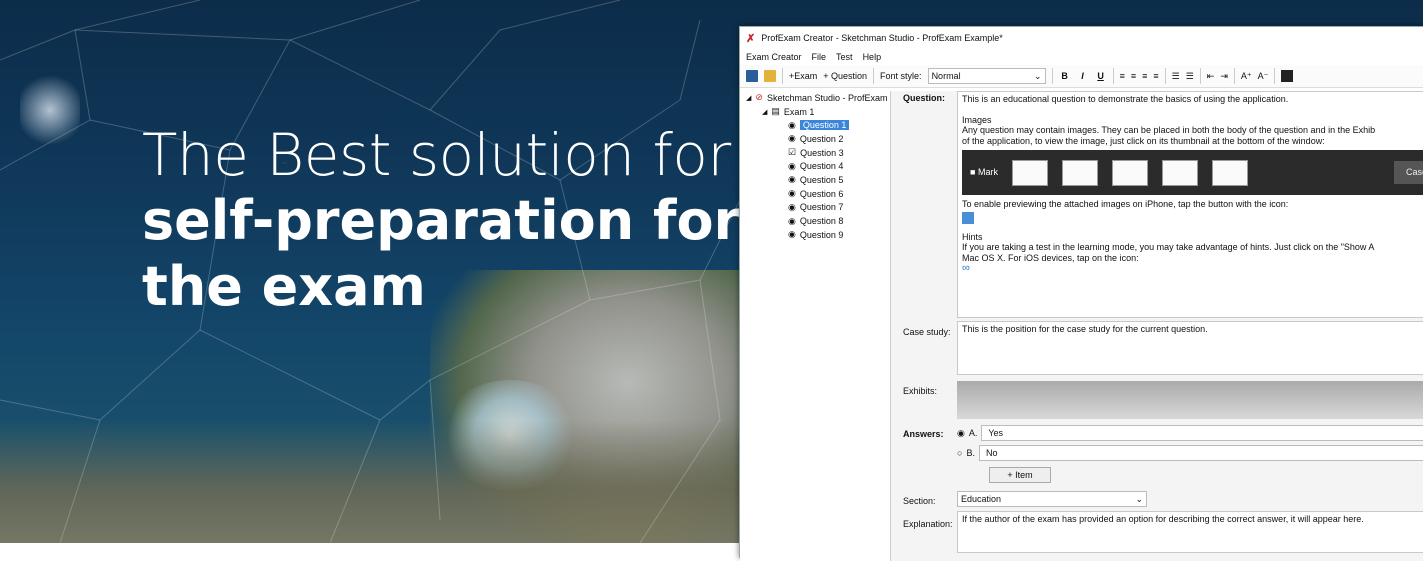 This screenshot has height=561, width=1423. I want to click on tree-root: ◢ ⊘ Sketchman Studio - ProfExam, so click(815, 98).